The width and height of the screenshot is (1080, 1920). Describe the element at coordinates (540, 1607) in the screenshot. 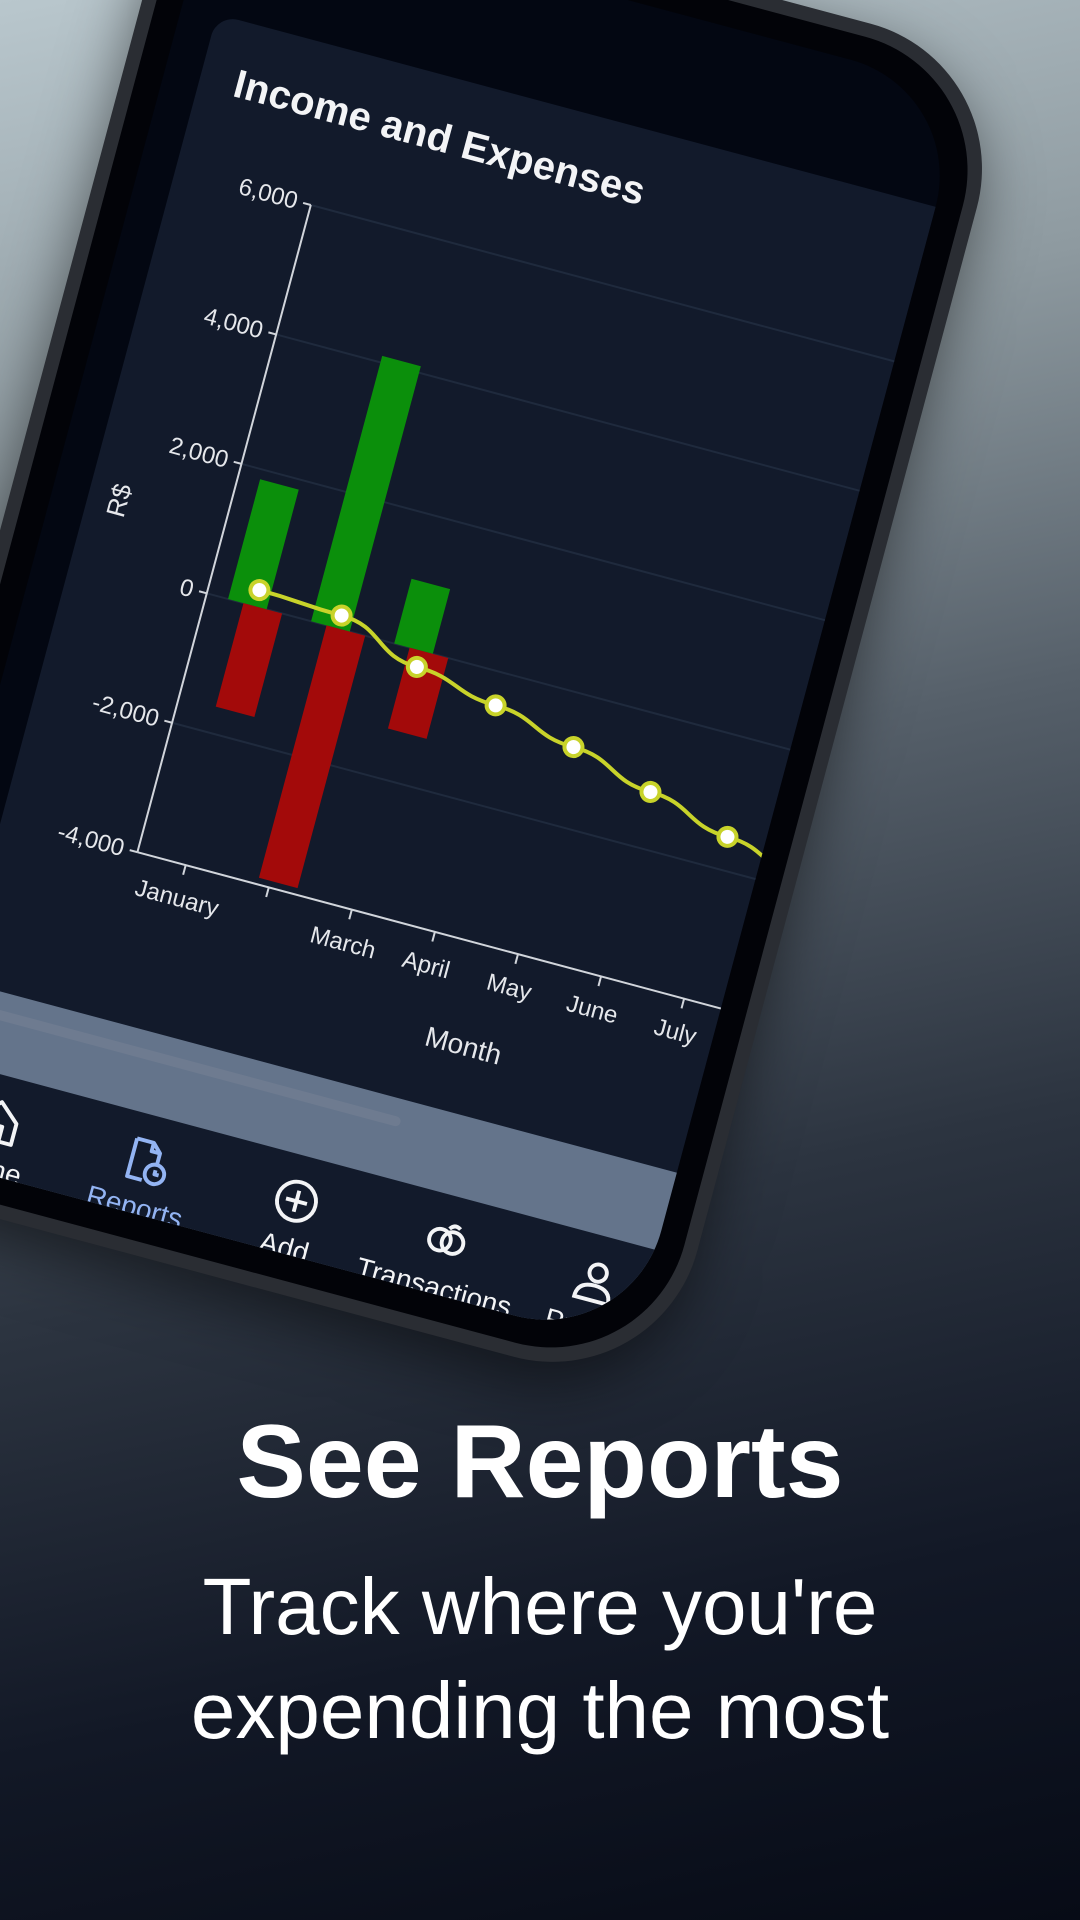

I see `promo-subline-line-1: Track where you're` at that location.